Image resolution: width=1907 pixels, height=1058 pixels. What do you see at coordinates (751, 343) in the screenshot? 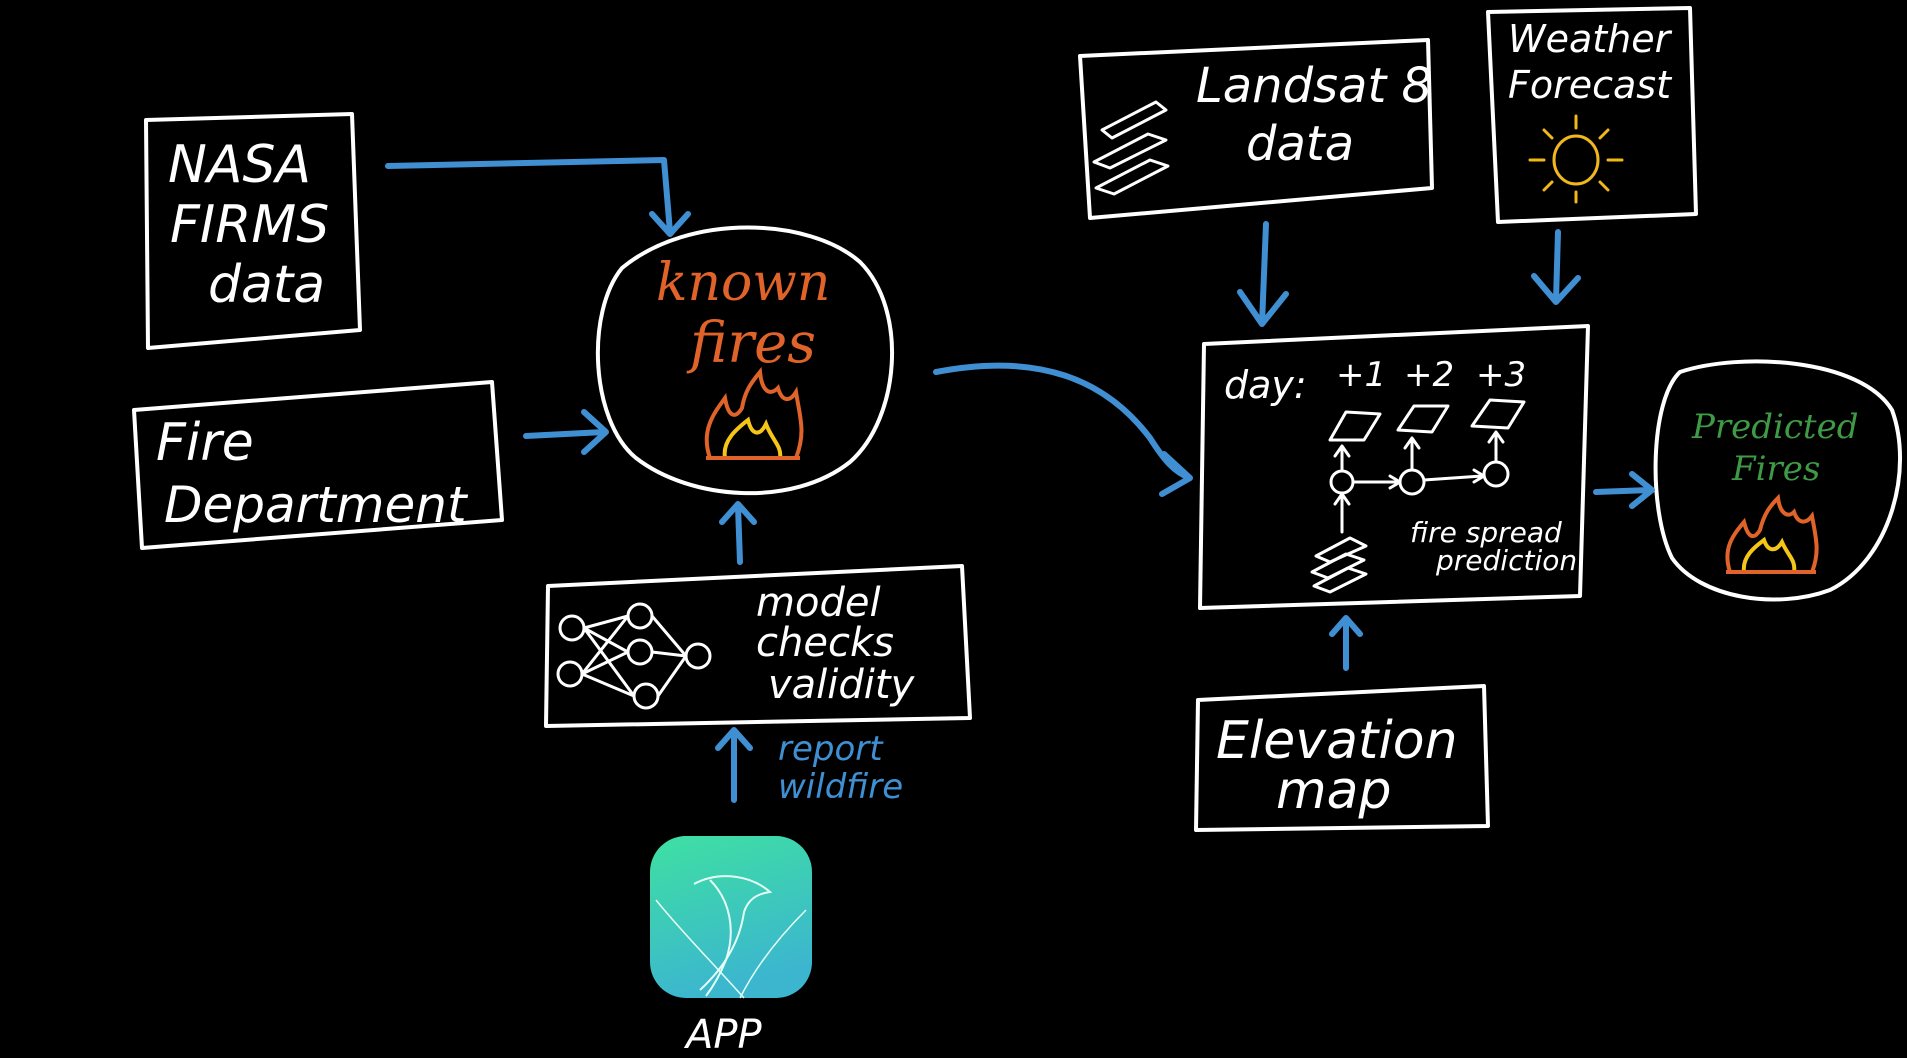
I see `known-fires-line-2: fires` at bounding box center [751, 343].